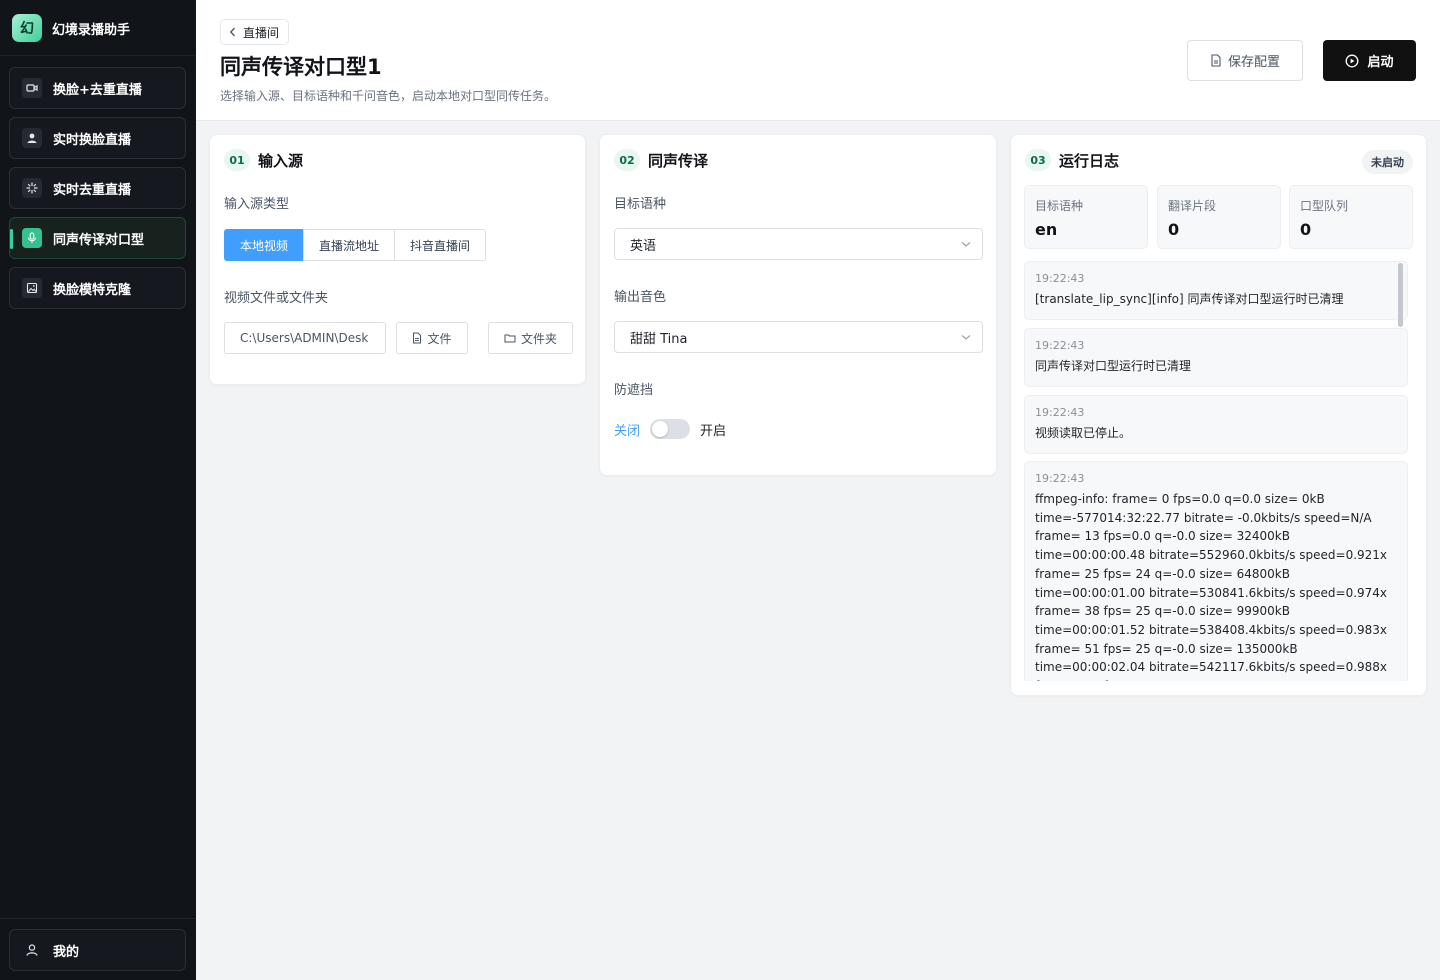 Image resolution: width=1440 pixels, height=980 pixels. I want to click on save-config-label: 保存配置, so click(1253, 62).